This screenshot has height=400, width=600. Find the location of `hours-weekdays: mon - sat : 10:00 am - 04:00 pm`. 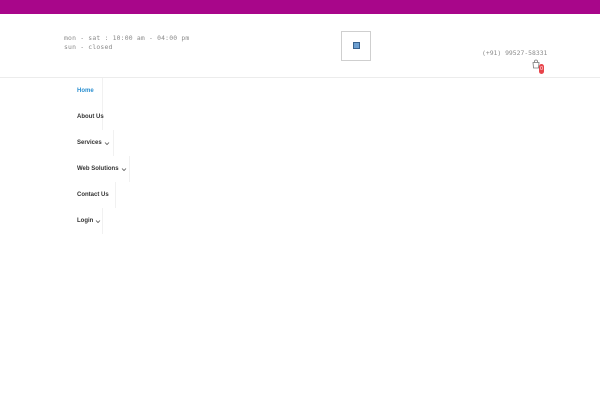

hours-weekdays: mon - sat : 10:00 am - 04:00 pm is located at coordinates (127, 38).